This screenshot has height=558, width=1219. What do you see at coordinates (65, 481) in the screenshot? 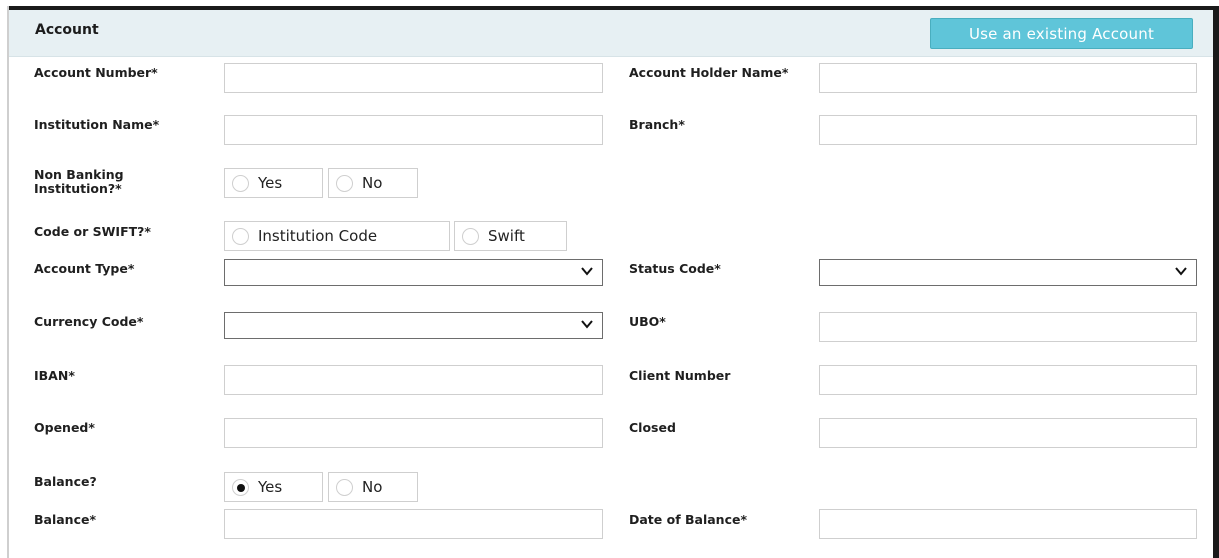
I see `balance-question-label: Balance?` at bounding box center [65, 481].